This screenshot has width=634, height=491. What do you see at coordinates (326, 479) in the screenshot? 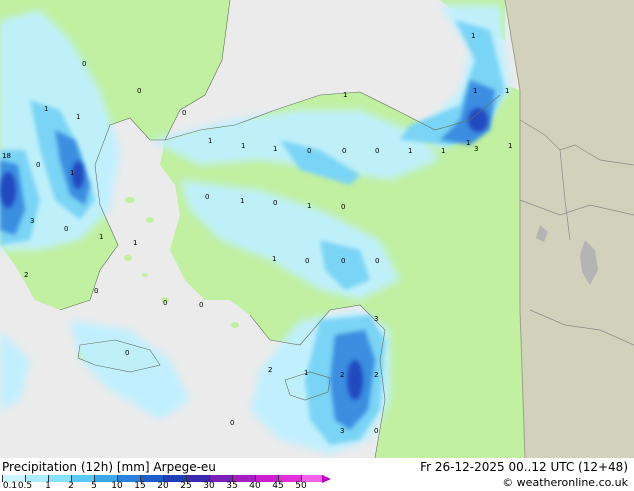
I see `scale-arrow` at bounding box center [326, 479].